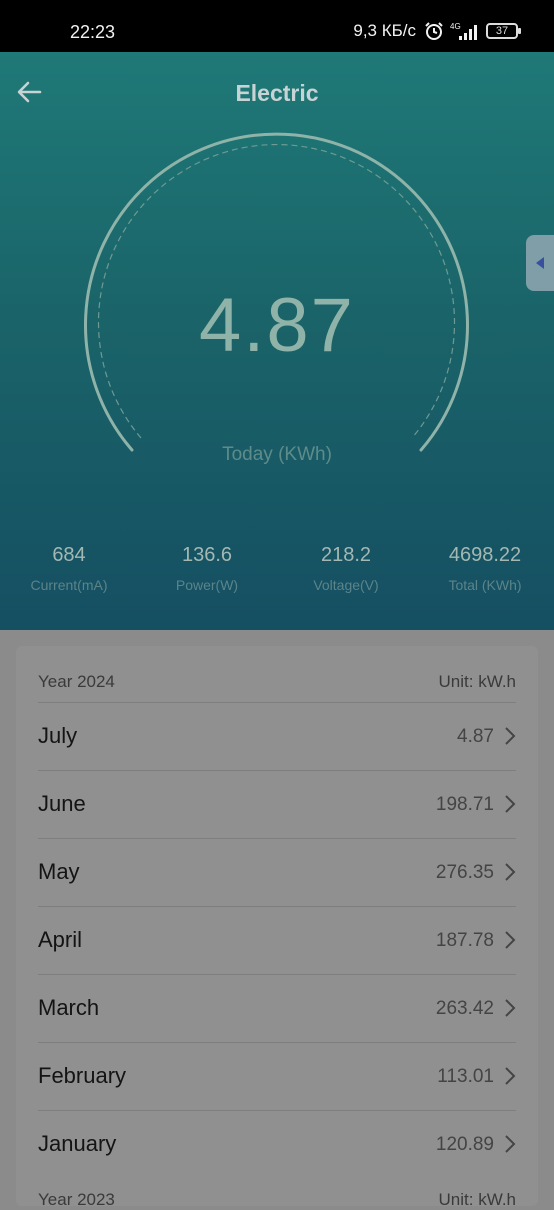 The width and height of the screenshot is (554, 1210). I want to click on month-value: 198.71, so click(464, 804).